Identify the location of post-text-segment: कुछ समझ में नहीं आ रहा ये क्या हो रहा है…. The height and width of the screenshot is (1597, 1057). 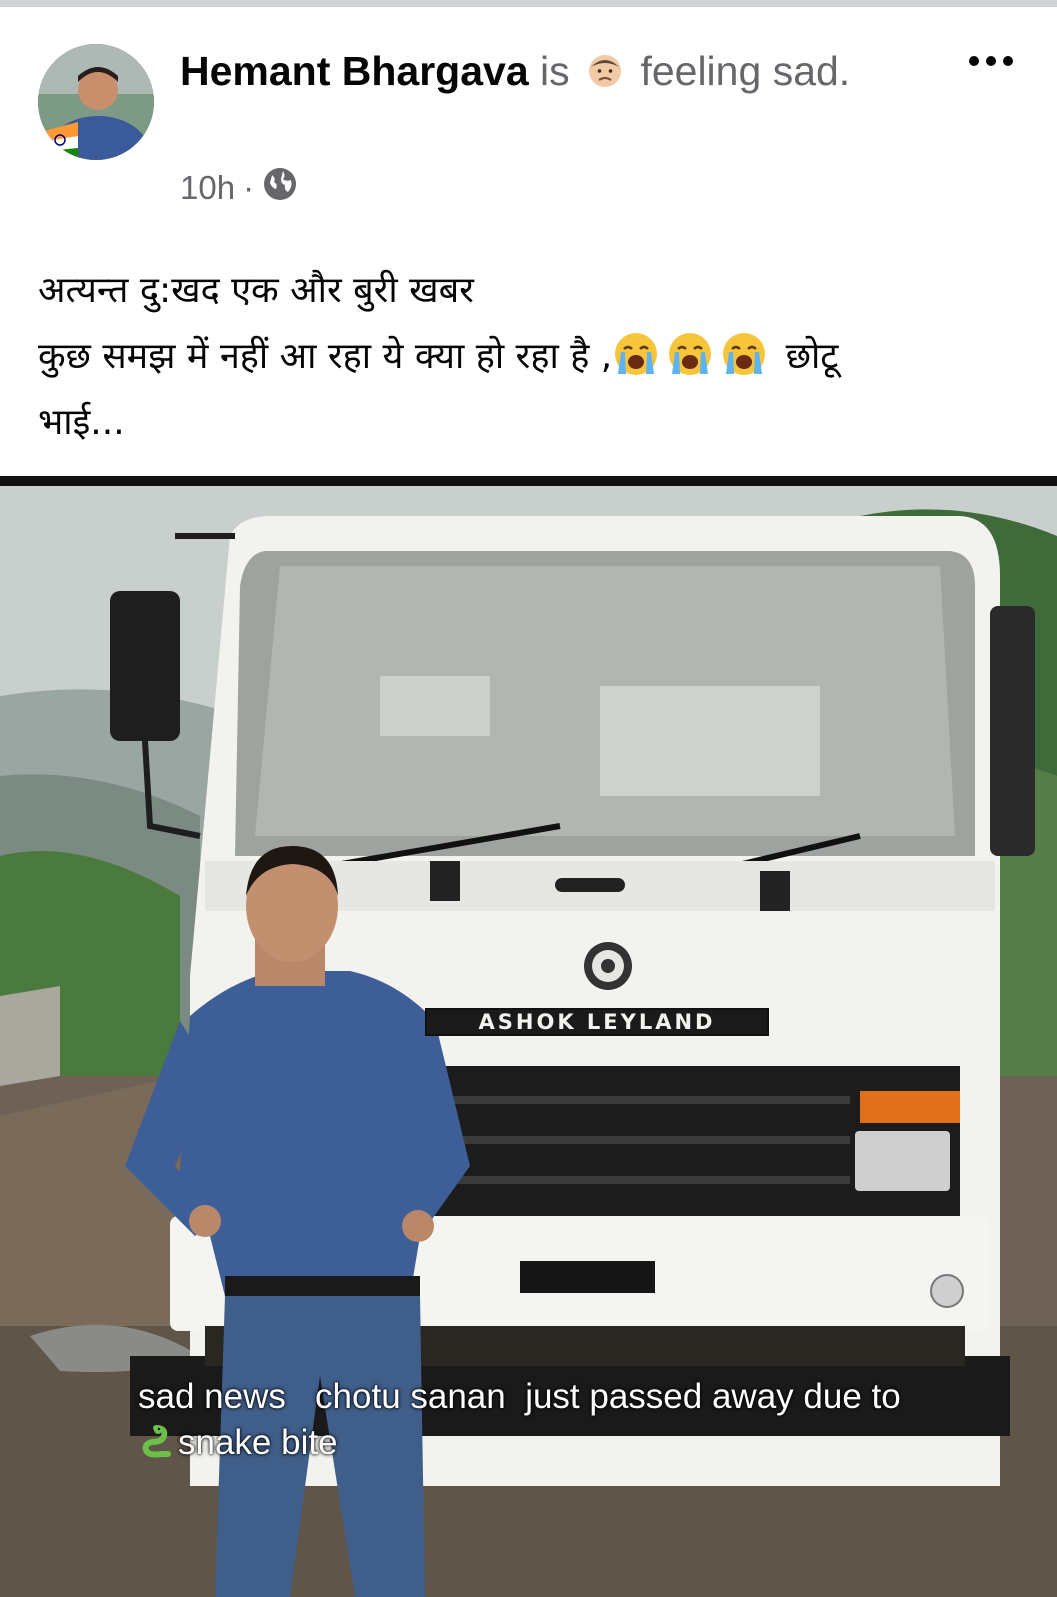
(325, 356).